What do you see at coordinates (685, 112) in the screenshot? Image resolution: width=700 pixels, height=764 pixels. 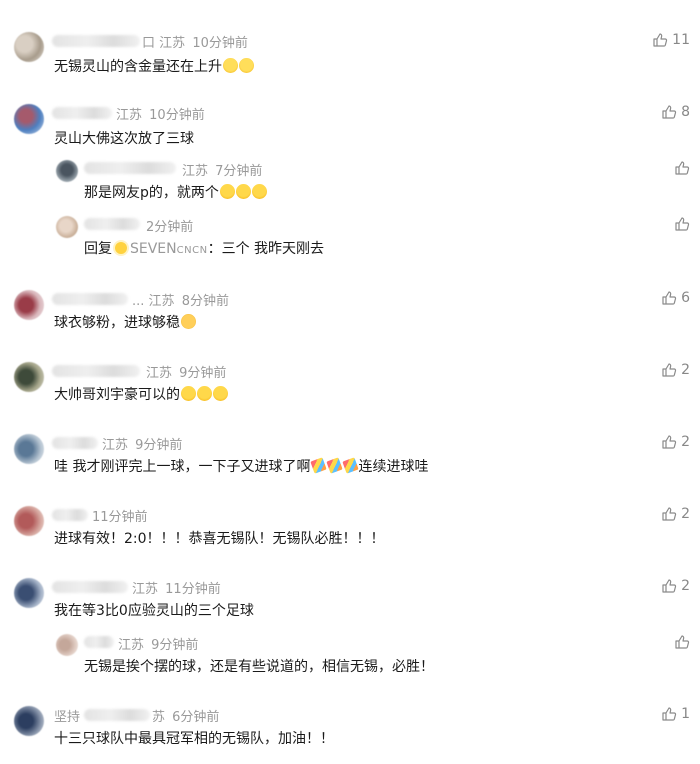 I see `like-count: 8` at bounding box center [685, 112].